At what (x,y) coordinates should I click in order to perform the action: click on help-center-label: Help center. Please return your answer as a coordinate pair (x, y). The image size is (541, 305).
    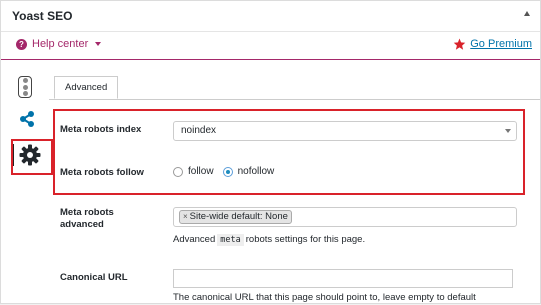
    Looking at the image, I should click on (60, 44).